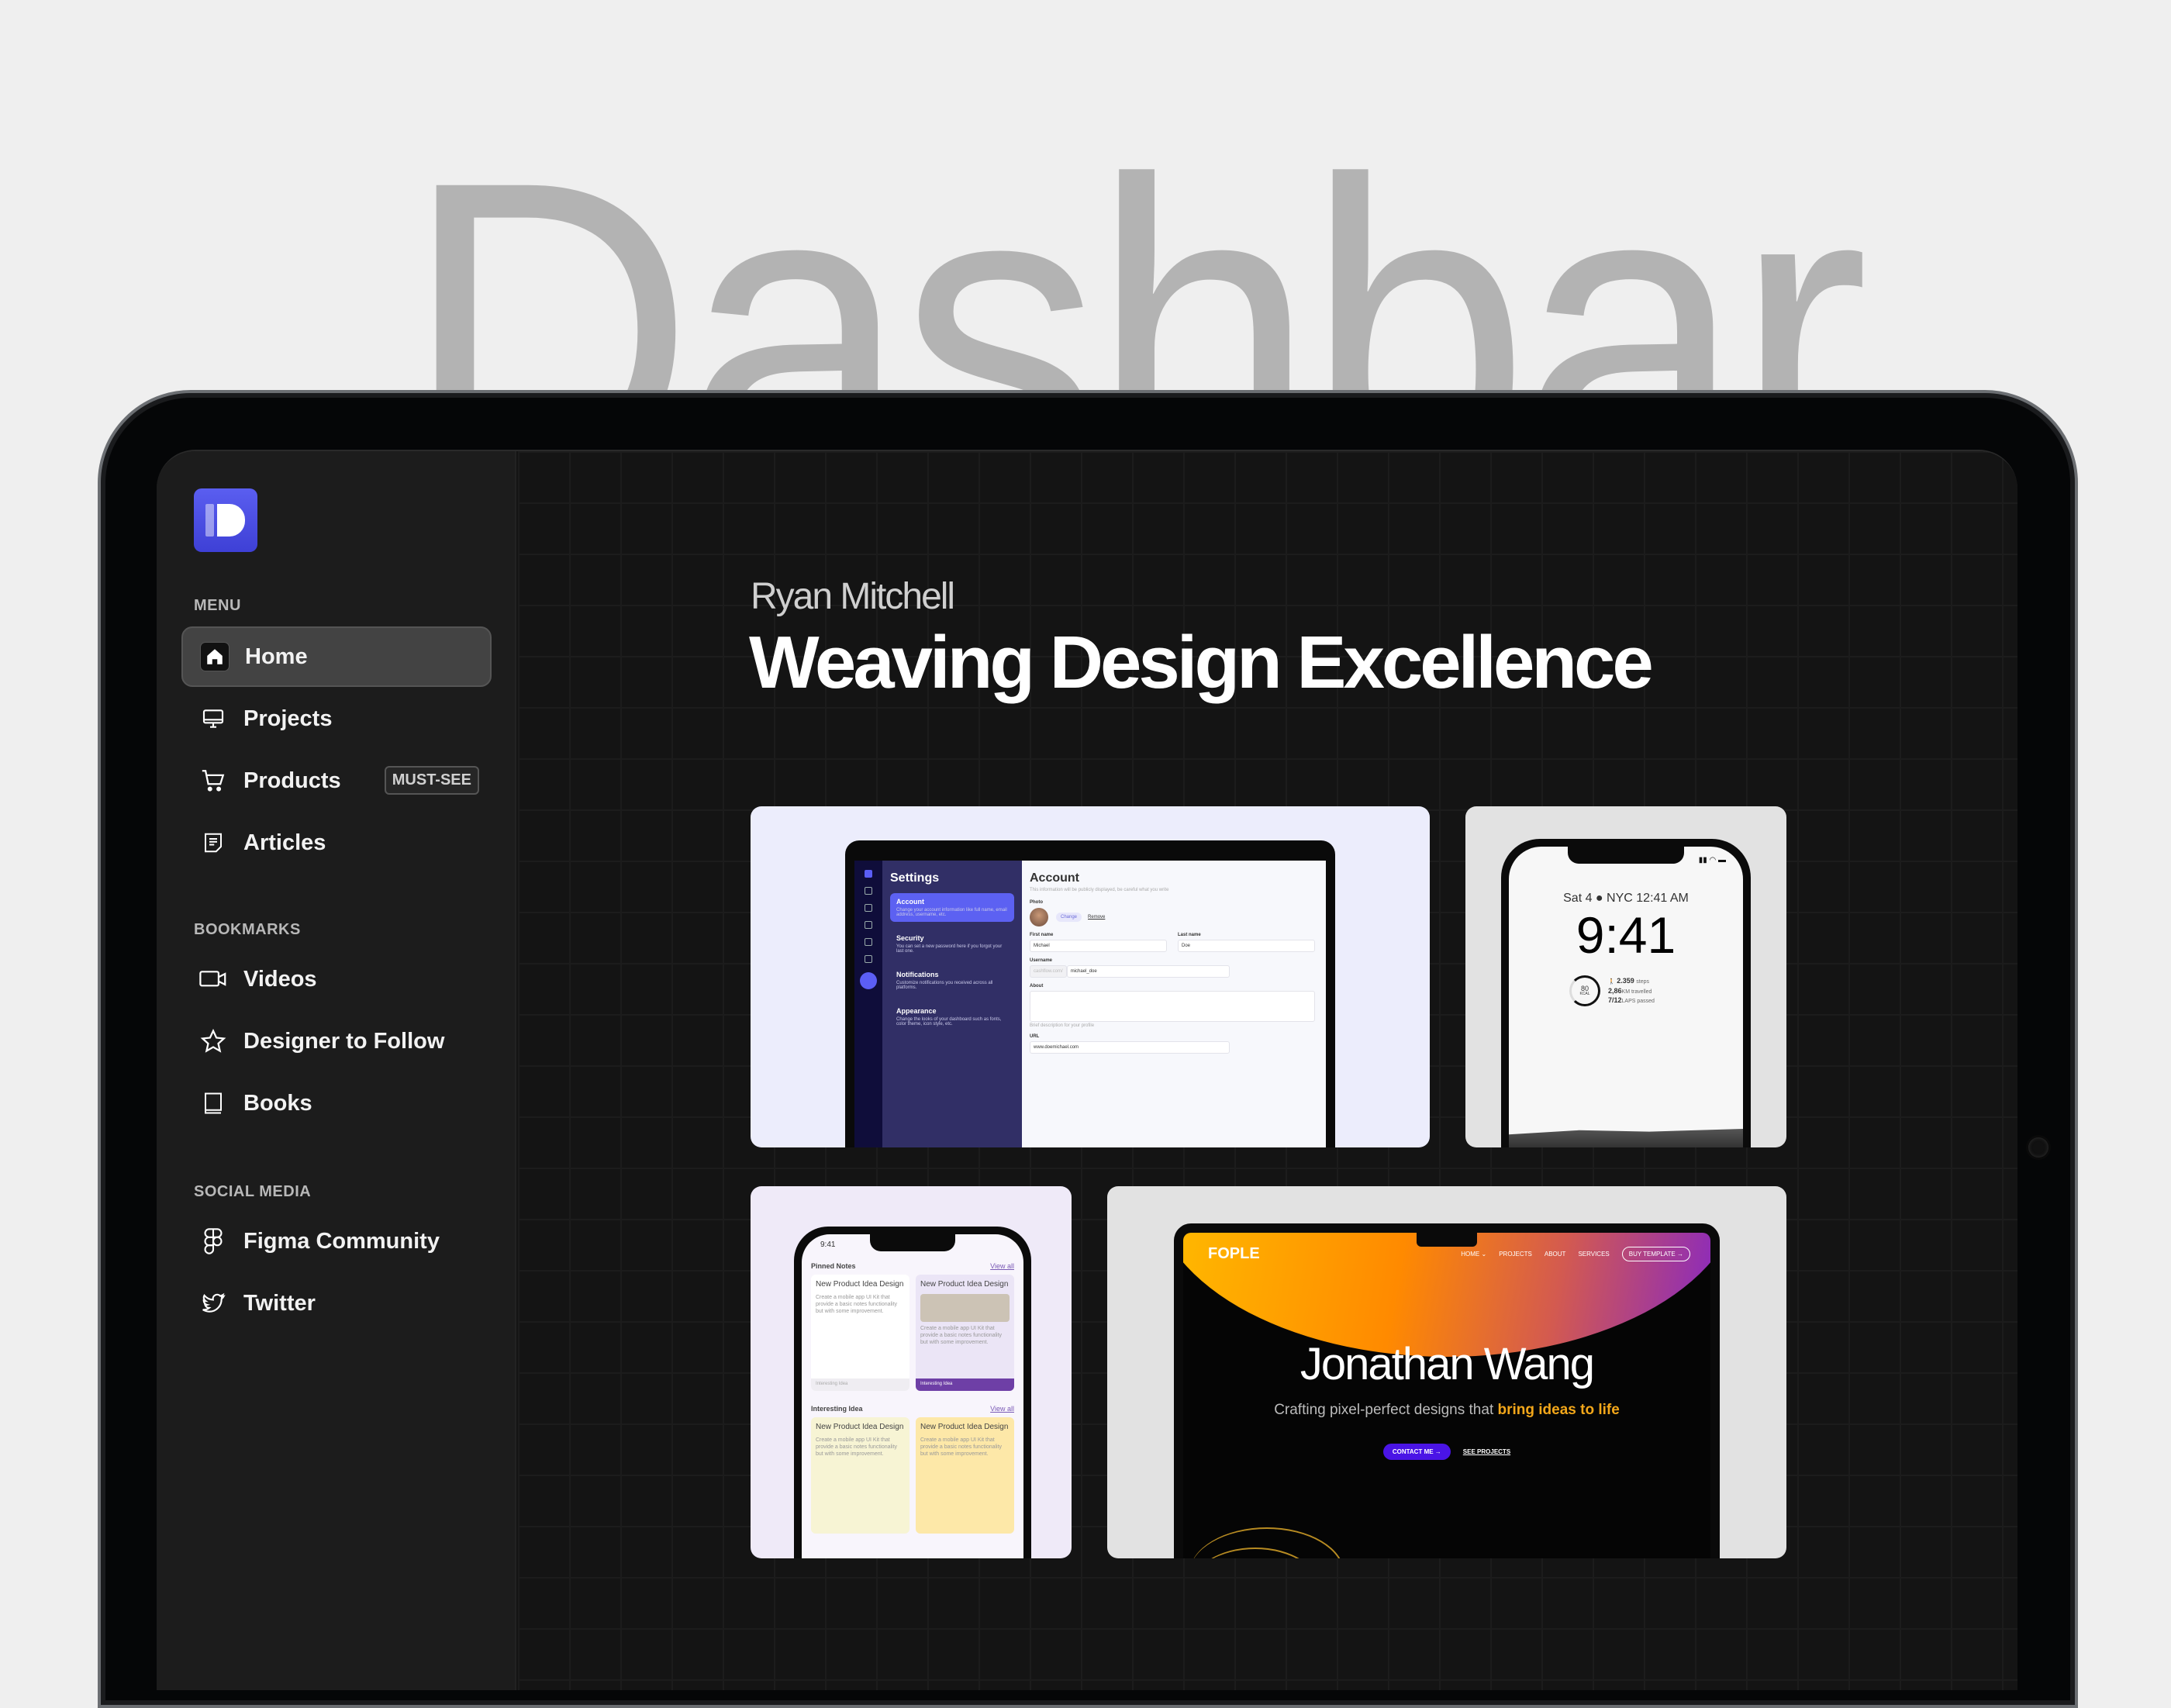 The width and height of the screenshot is (2171, 1708). Describe the element at coordinates (213, 1103) in the screenshot. I see `book-icon` at that location.